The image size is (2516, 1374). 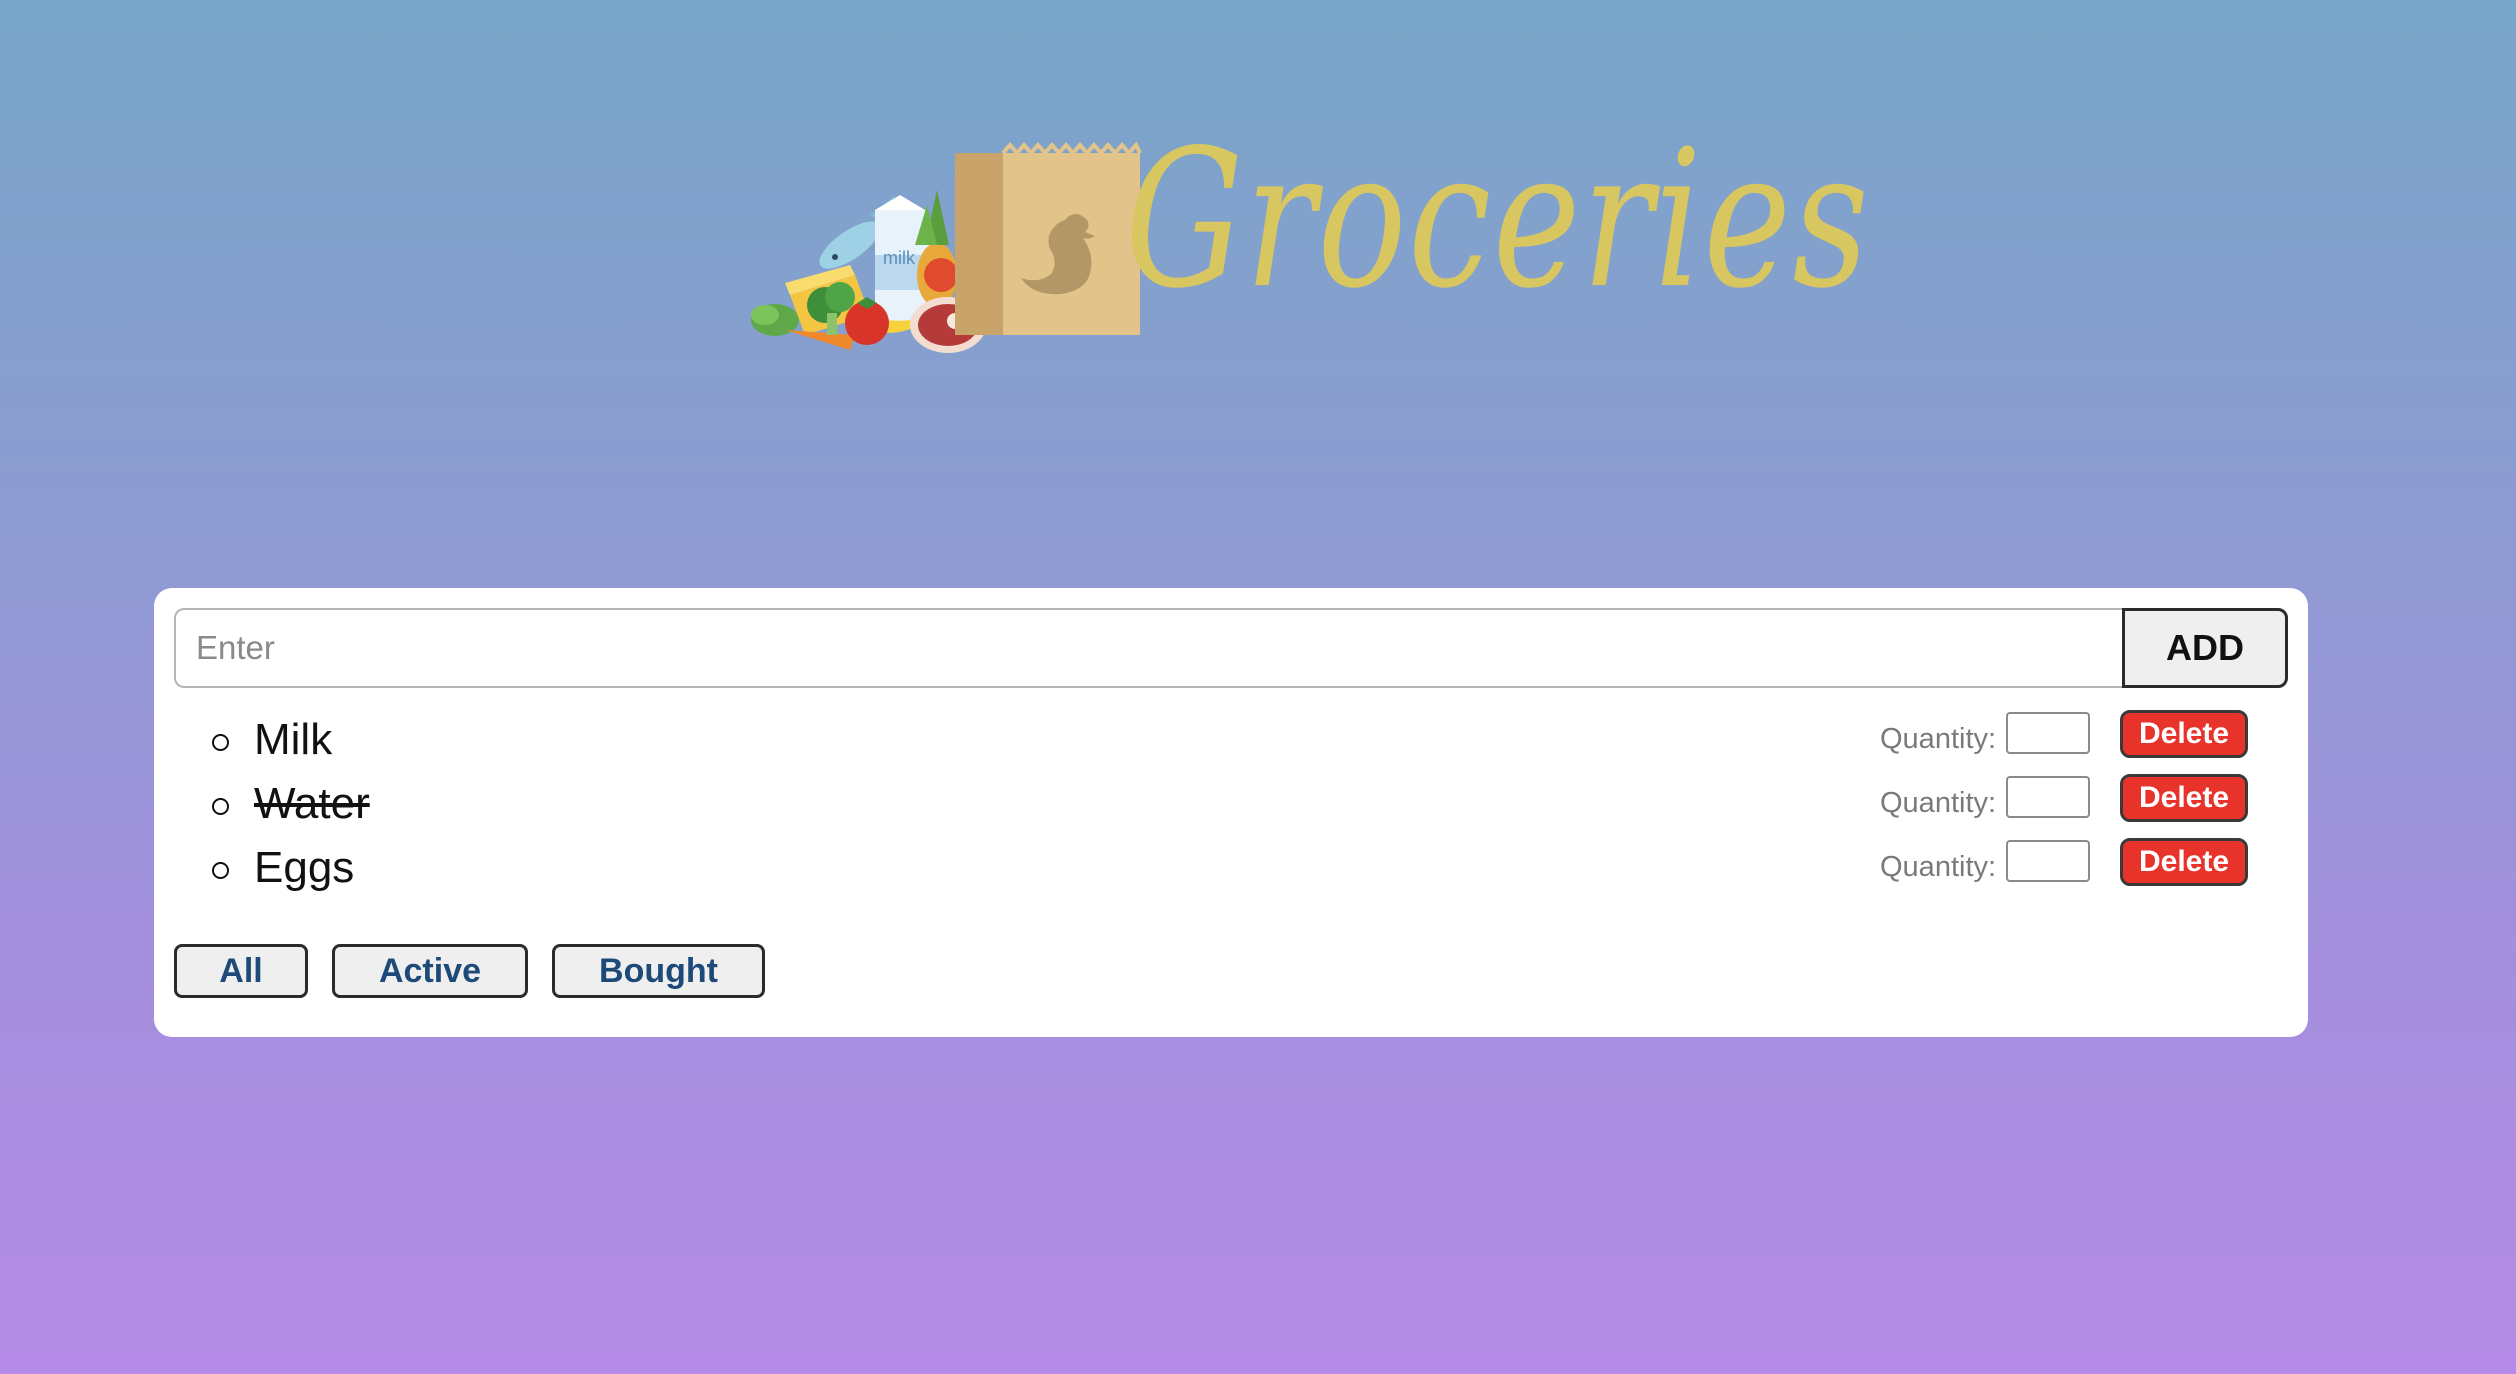 What do you see at coordinates (293, 740) in the screenshot?
I see `item-name: Milk` at bounding box center [293, 740].